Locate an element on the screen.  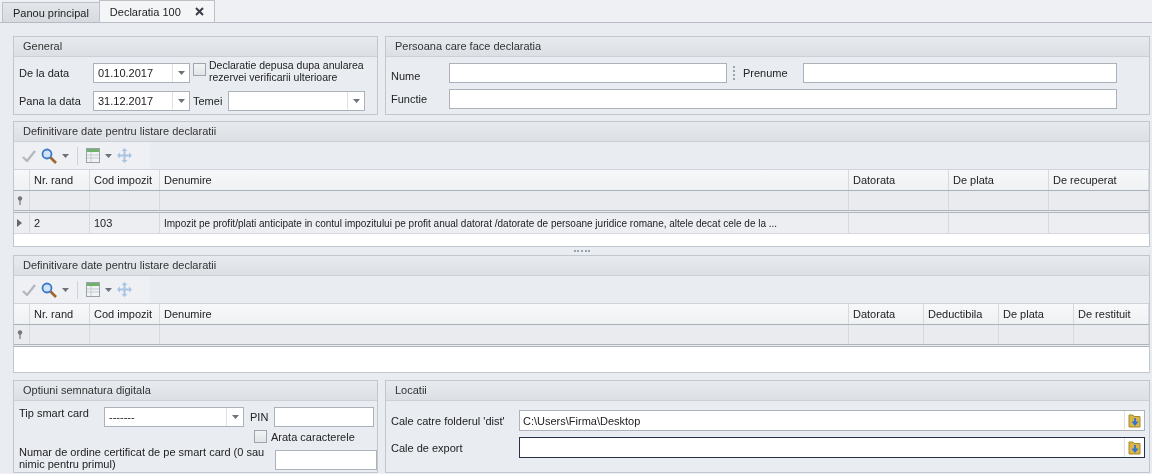
tab: Declaratia 100 is located at coordinates (156, 11).